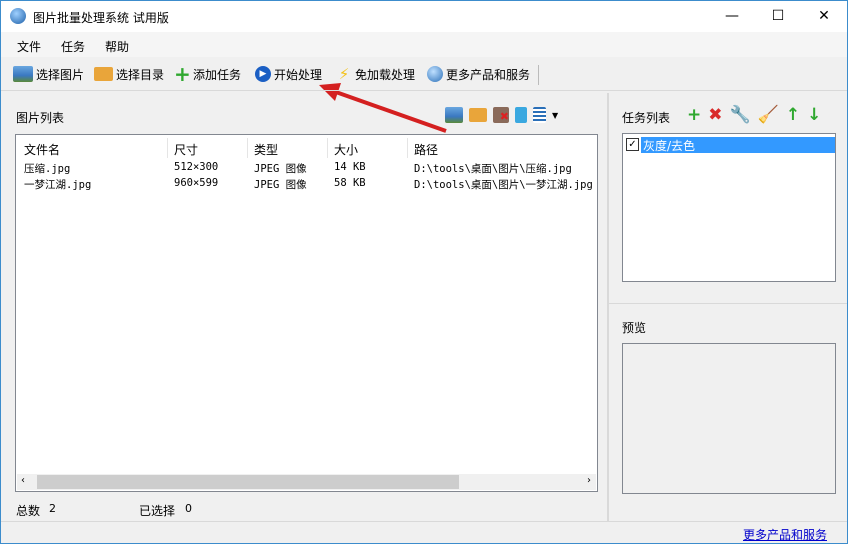 The height and width of the screenshot is (544, 848). I want to click on cell-size: 960×599, so click(196, 183).